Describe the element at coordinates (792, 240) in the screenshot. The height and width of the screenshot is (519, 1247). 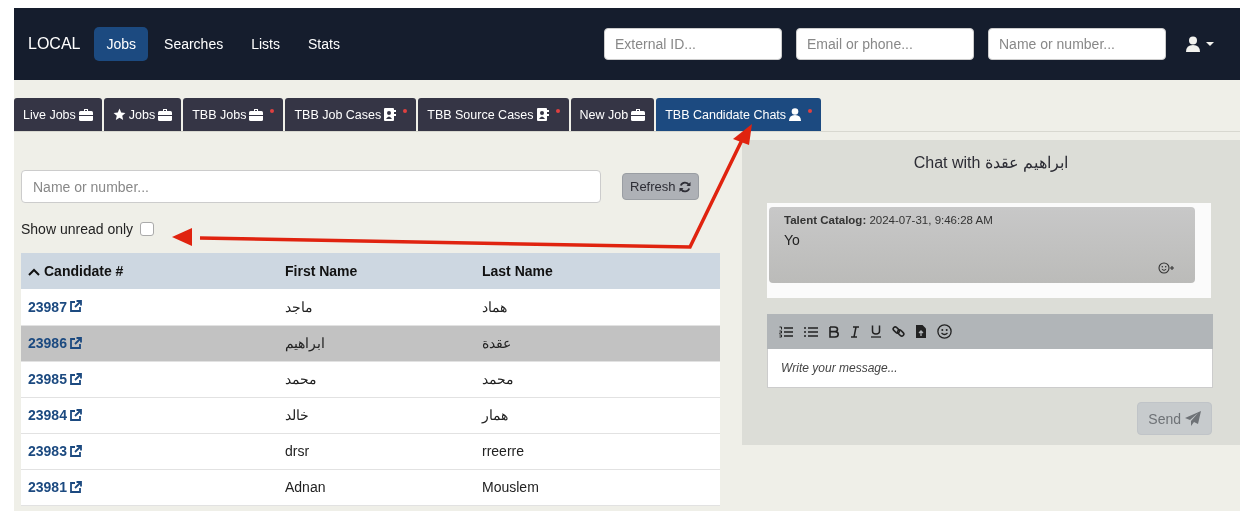
I see `message-text: Yo` at that location.